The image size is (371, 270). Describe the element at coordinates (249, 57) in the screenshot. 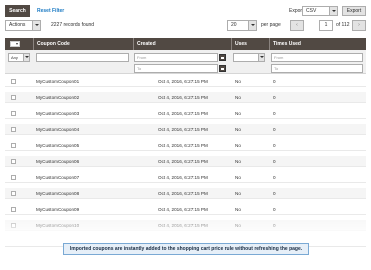

I see `uses-filter-select` at that location.